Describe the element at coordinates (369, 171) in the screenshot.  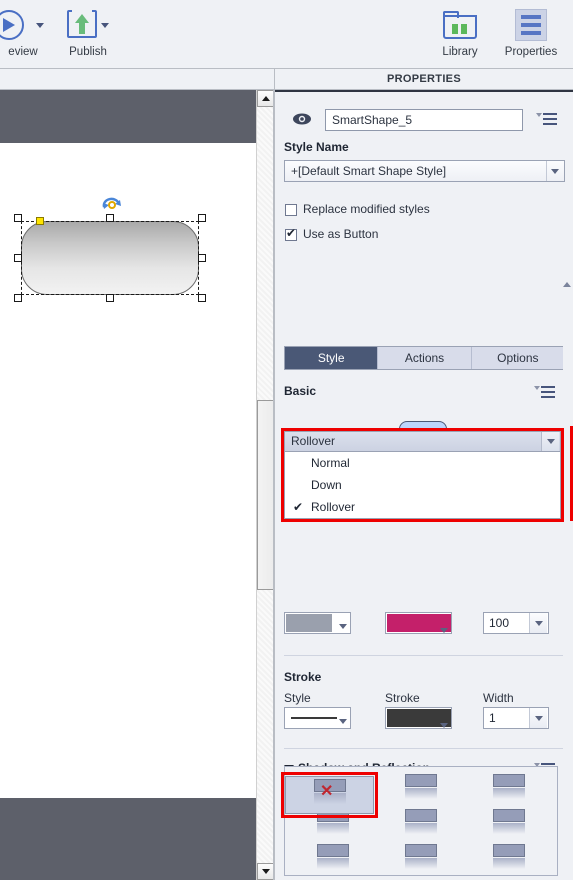
I see `style-name-value: +[Default Smart Shape Style]` at that location.